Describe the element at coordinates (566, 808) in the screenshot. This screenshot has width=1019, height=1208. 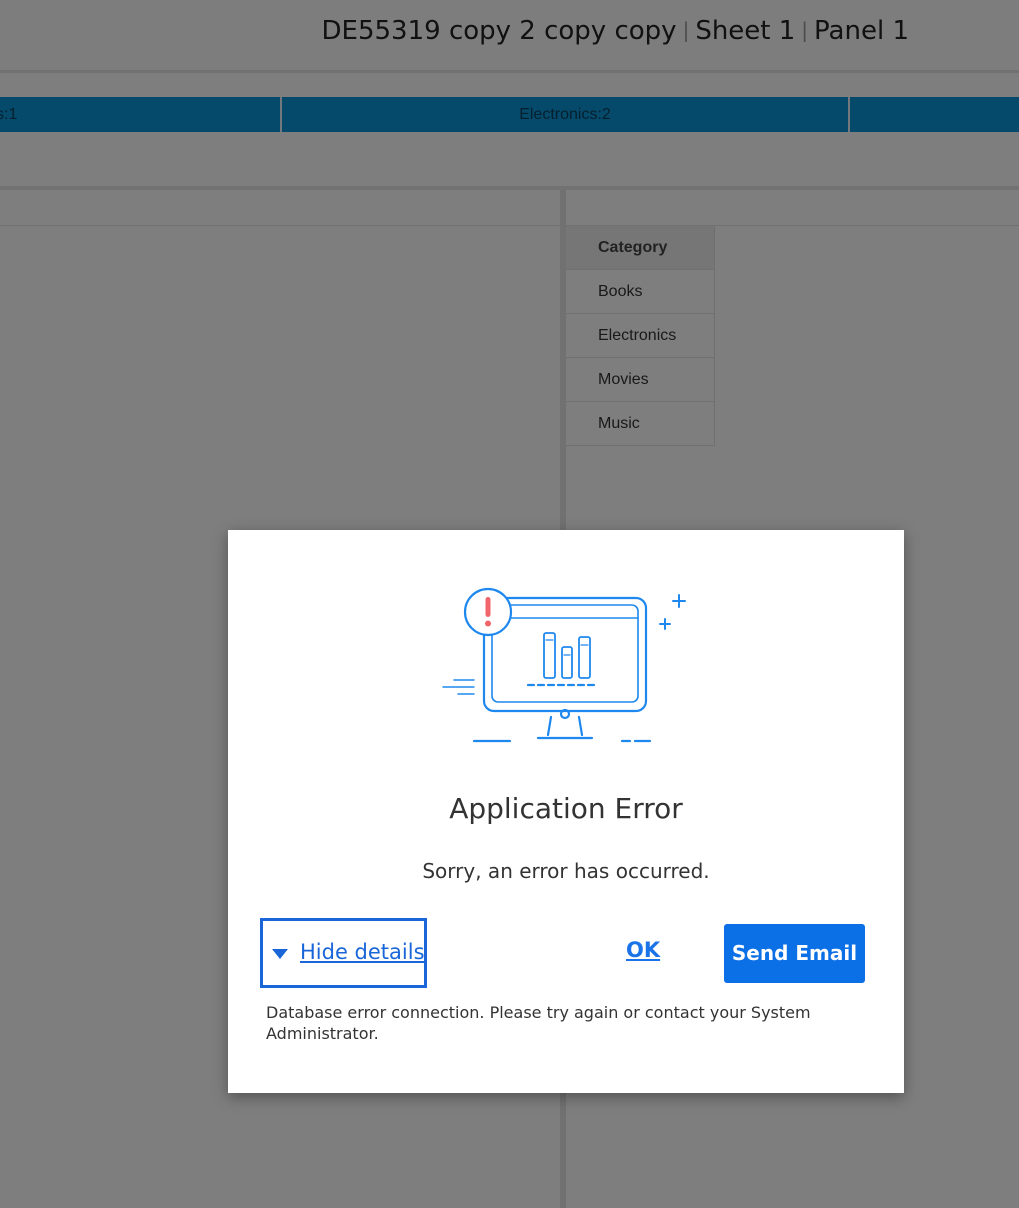
I see `dialog-title: Application Error` at that location.